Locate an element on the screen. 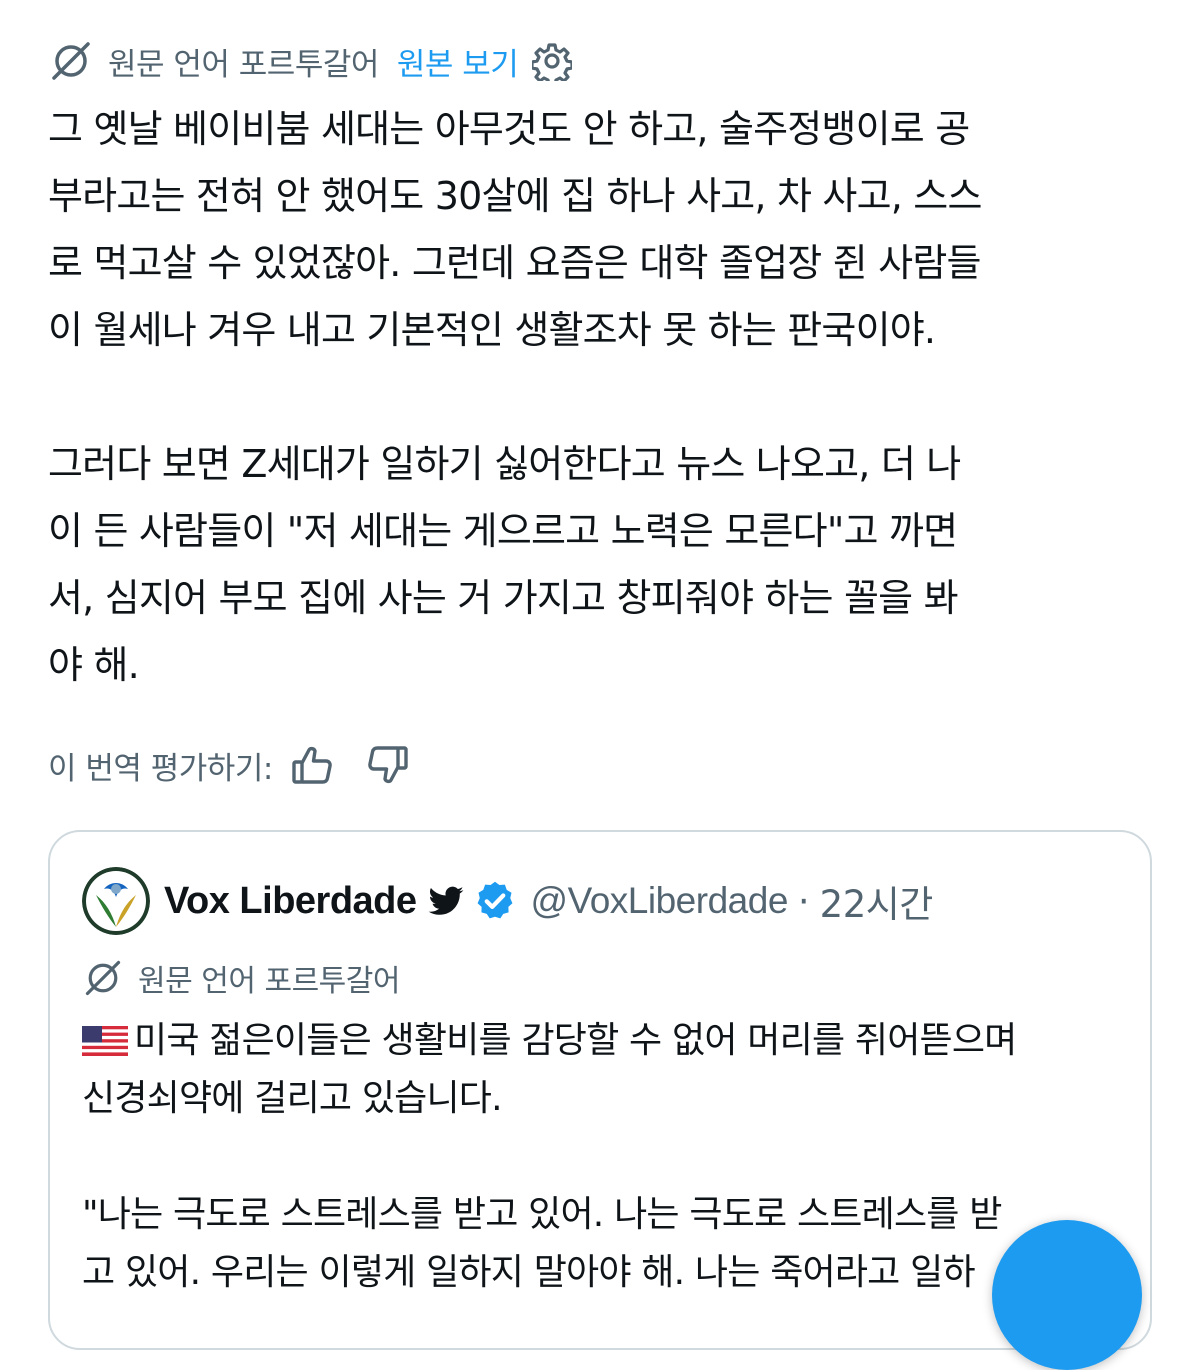 The width and height of the screenshot is (1200, 1370). twitter-bird-icon is located at coordinates (445, 900).